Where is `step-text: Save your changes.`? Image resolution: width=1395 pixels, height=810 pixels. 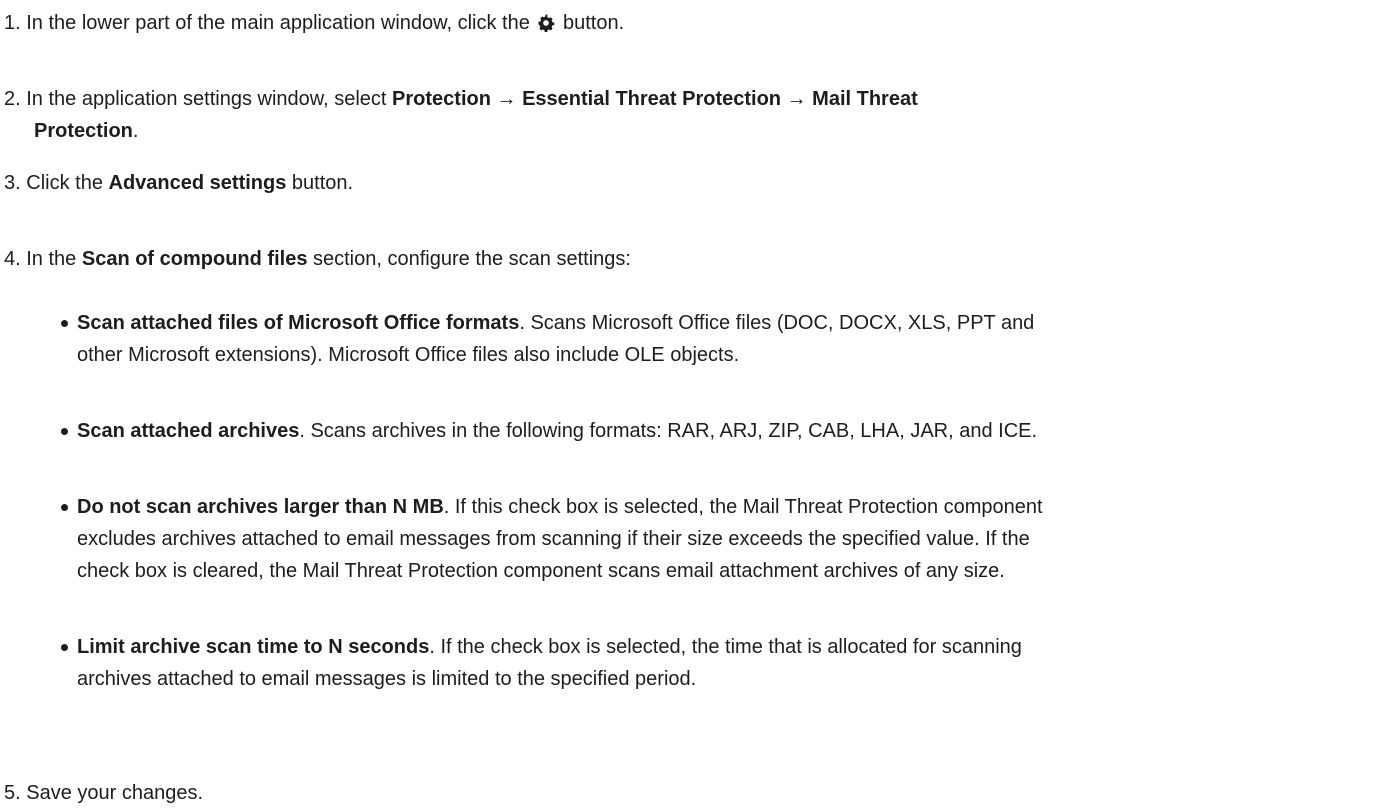 step-text: Save your changes. is located at coordinates (115, 793).